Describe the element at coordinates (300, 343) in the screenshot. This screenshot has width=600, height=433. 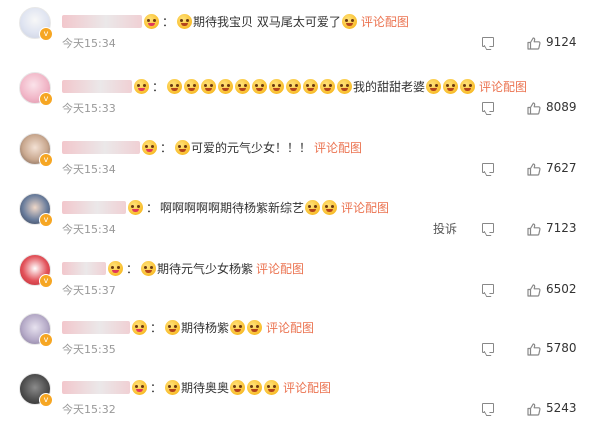
I see `comment-item: v 杨紫的小可爱 ： 期待杨紫 评论配图今天15:35 5780` at that location.